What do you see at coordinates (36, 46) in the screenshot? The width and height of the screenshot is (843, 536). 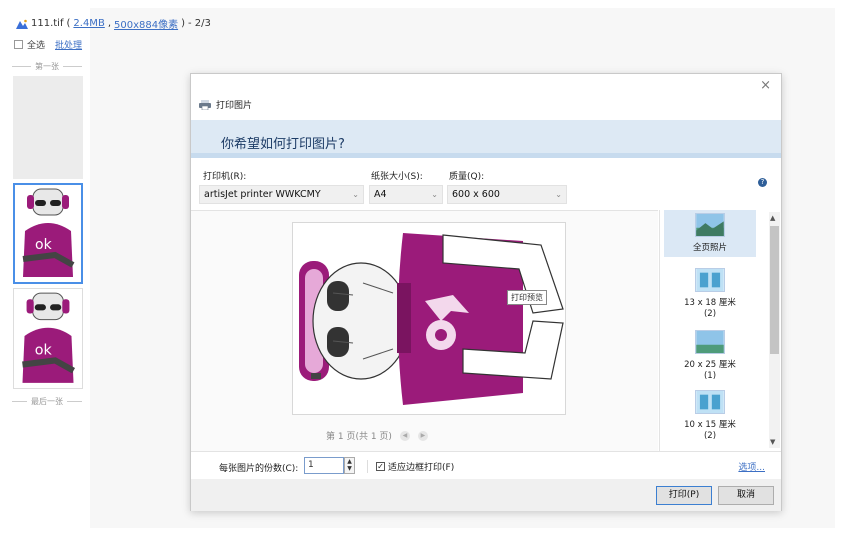 I see `select-all-label: 全选` at bounding box center [36, 46].